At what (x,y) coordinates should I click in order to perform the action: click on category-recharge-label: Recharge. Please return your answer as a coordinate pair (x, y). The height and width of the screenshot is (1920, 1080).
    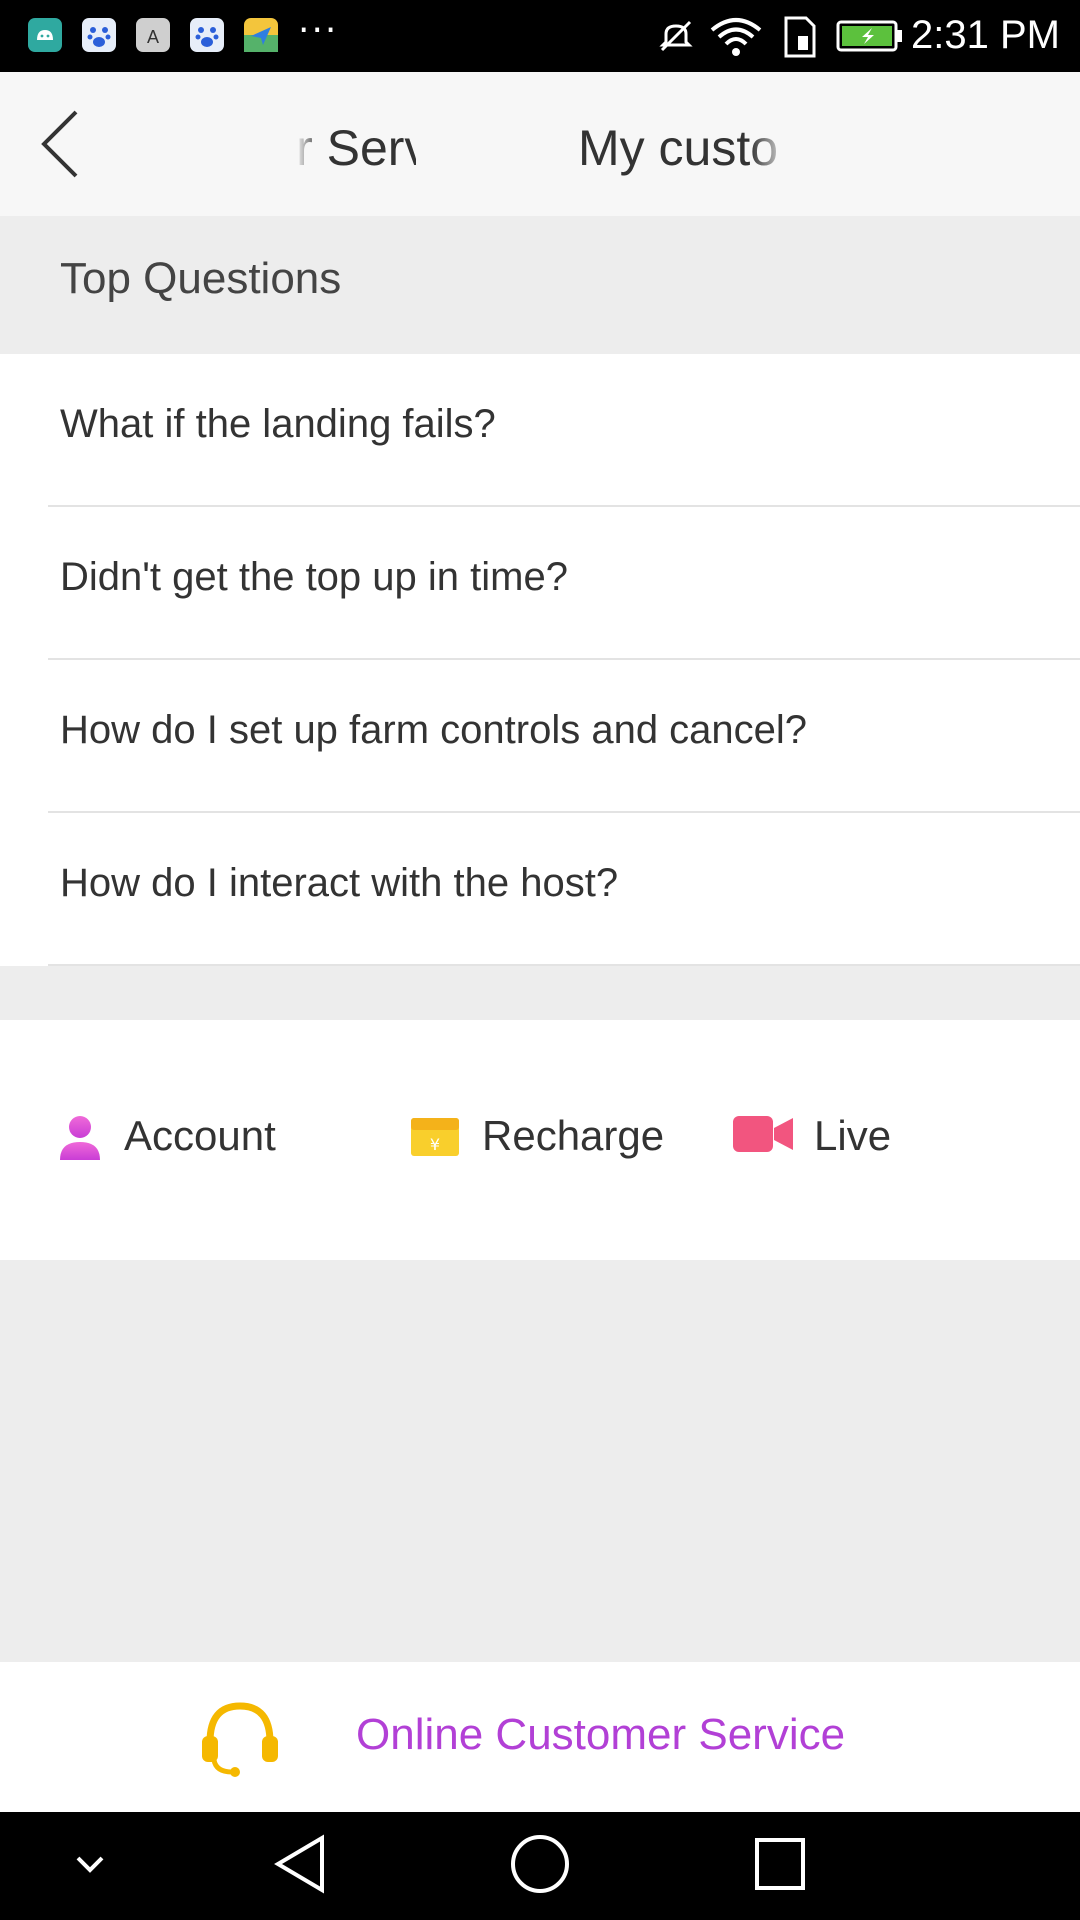
    Looking at the image, I should click on (573, 1135).